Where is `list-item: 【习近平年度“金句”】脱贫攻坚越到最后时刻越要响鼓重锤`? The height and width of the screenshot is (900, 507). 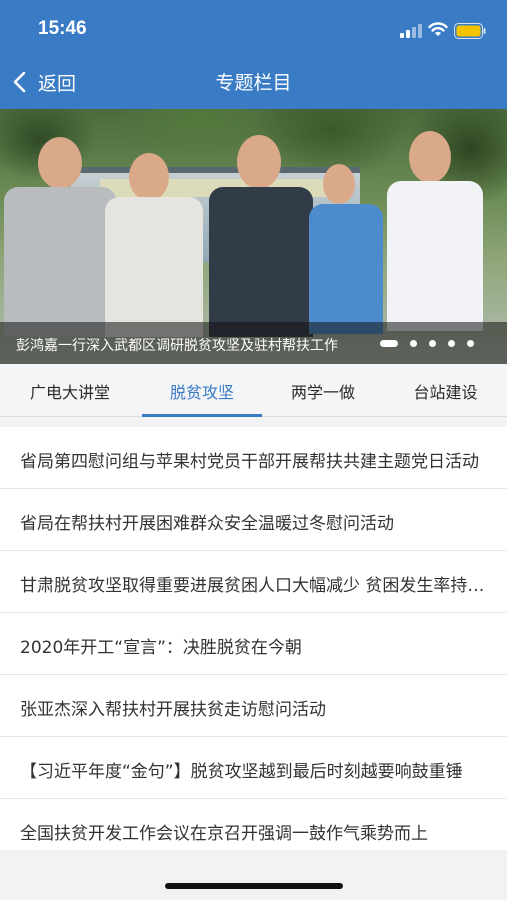 list-item: 【习近平年度“金句”】脱贫攻坚越到最后时刻越要响鼓重锤 is located at coordinates (253, 768).